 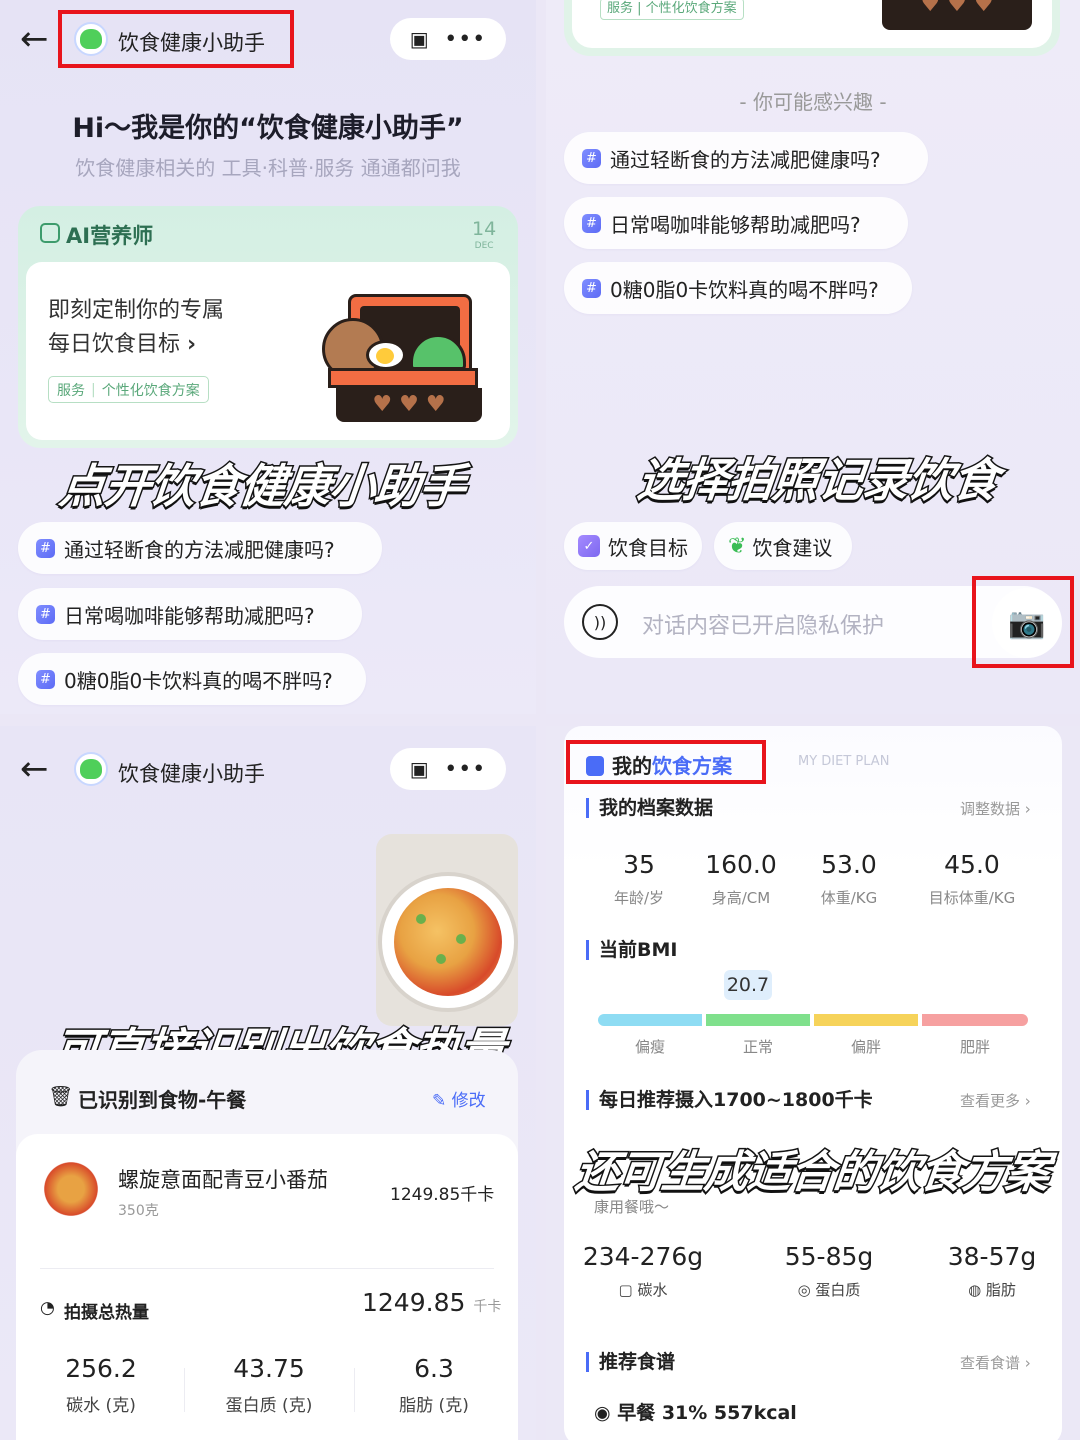 What do you see at coordinates (162, 1100) in the screenshot?
I see `recognized-title: 已识别到食物-午餐` at bounding box center [162, 1100].